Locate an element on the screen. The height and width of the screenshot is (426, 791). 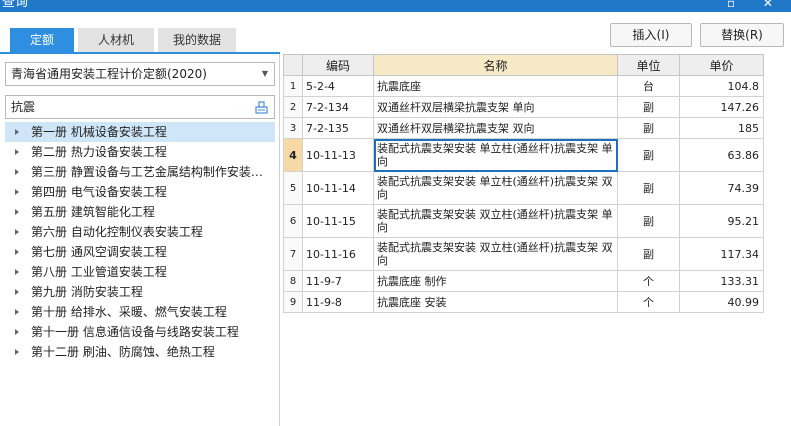
tree-item: 第十册 给排水、采暖、燃气安装工程 is located at coordinates (140, 312).